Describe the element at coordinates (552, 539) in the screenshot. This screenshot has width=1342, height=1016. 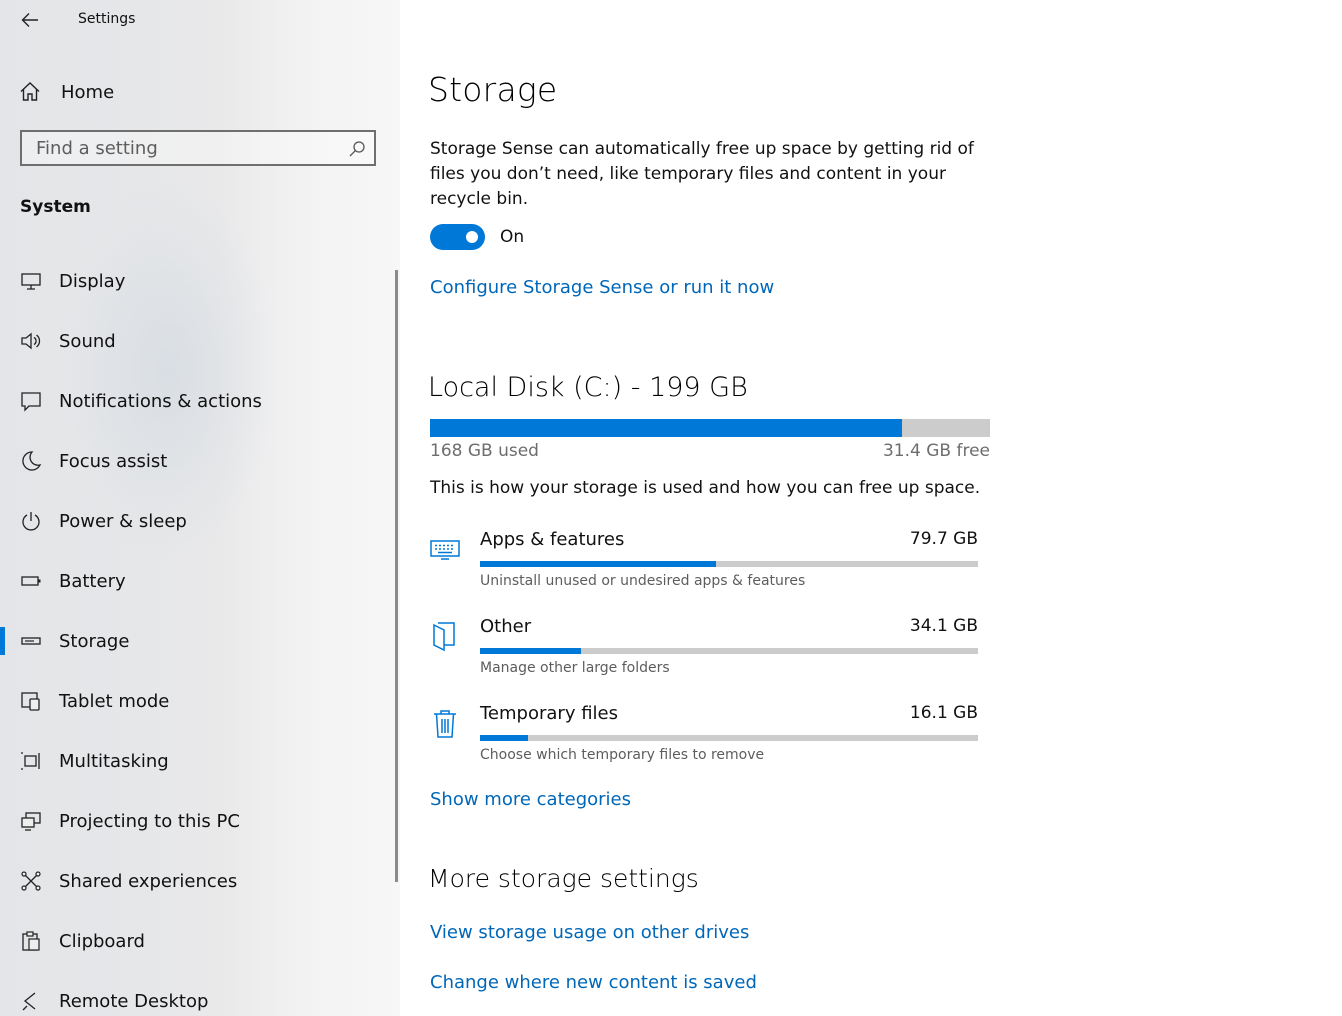
I see `category-name: Apps & features` at that location.